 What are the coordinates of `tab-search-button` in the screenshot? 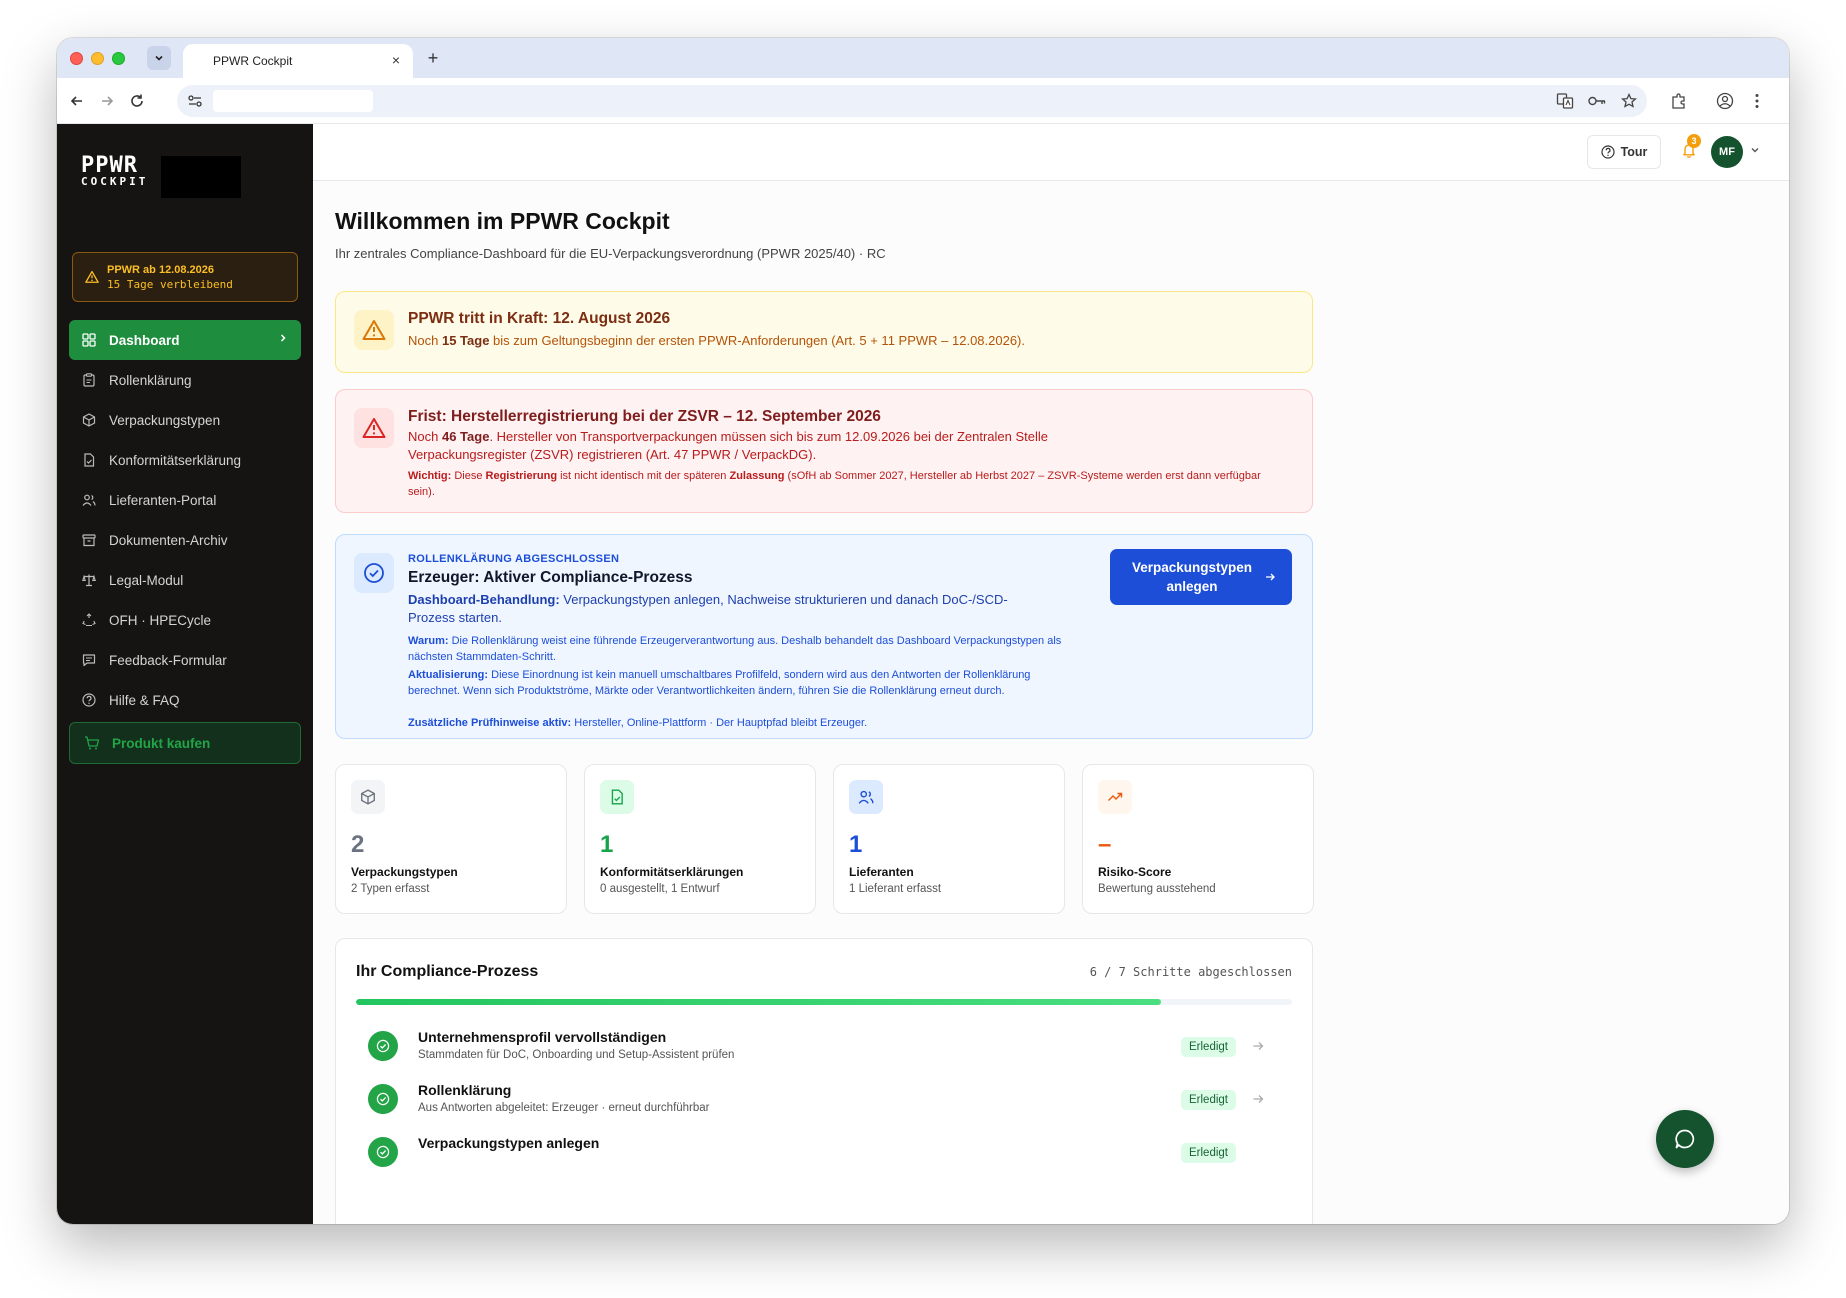 It's located at (159, 58).